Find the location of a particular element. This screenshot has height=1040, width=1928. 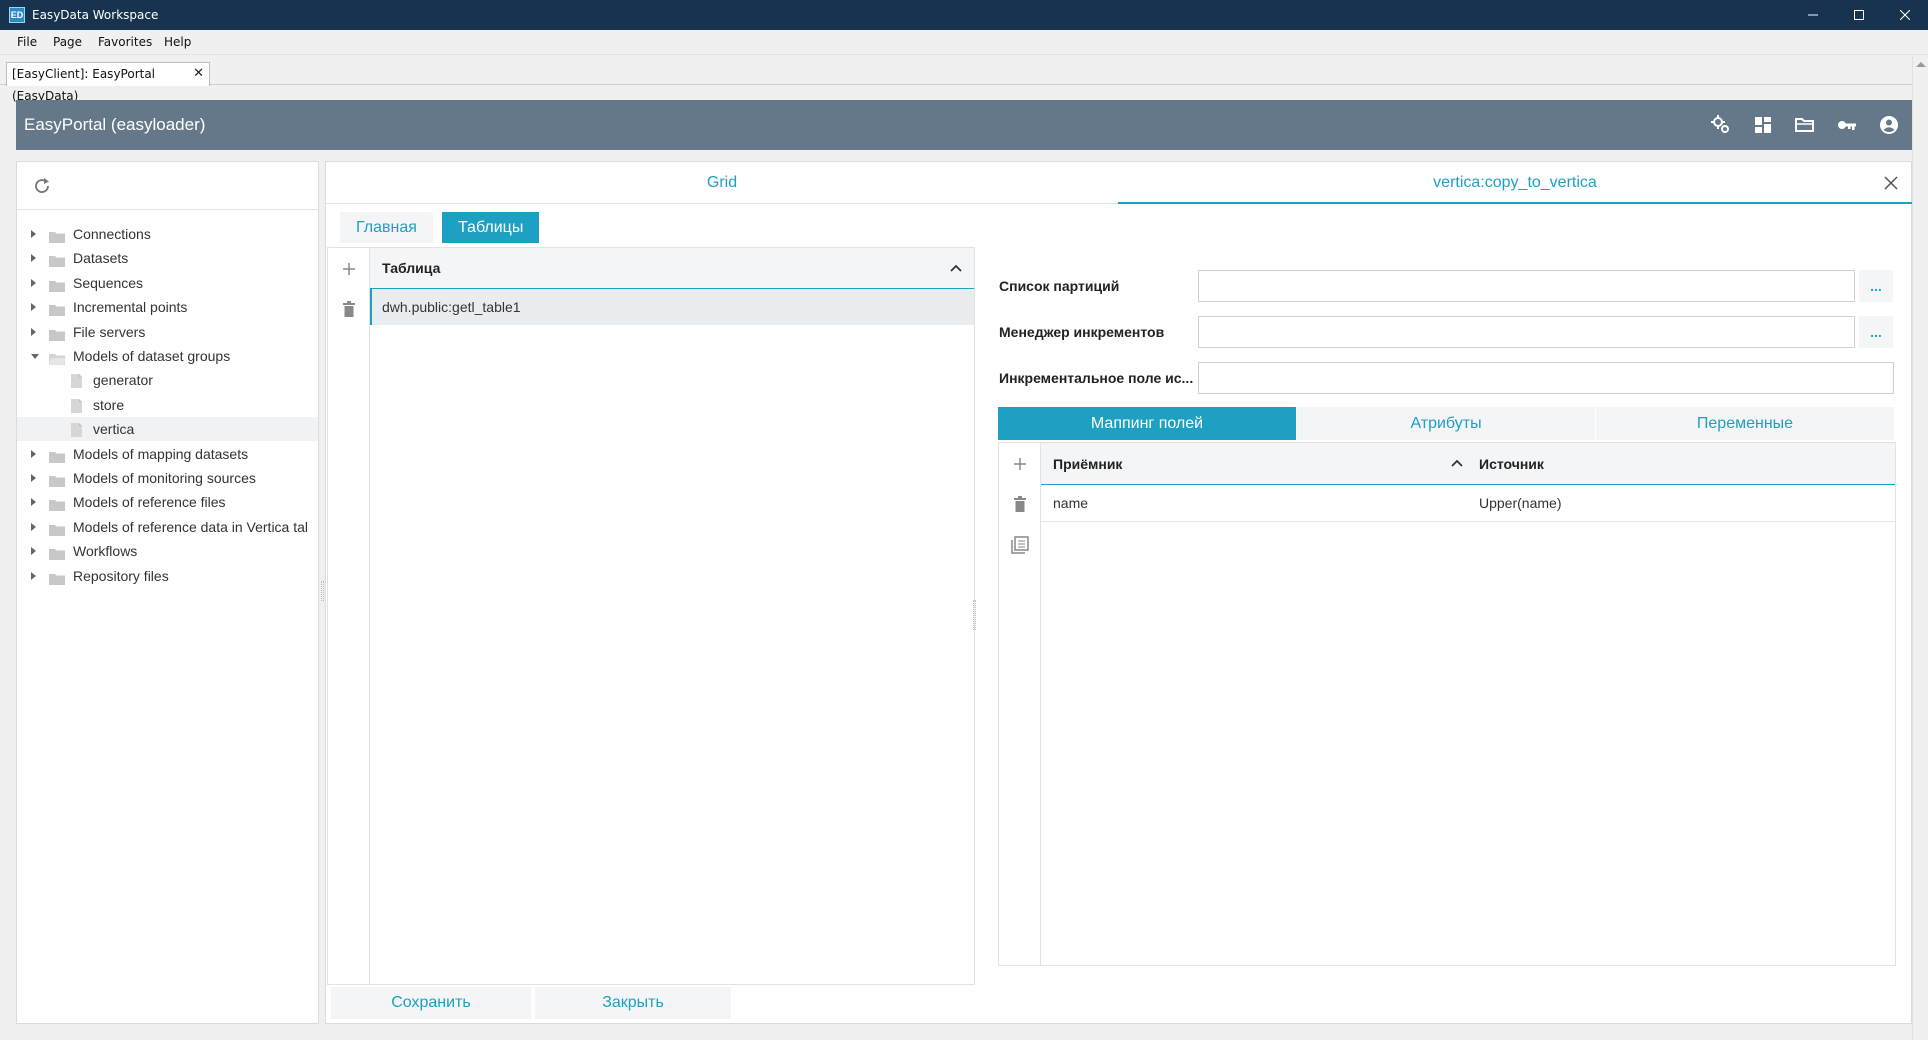

tree-item: Repository files is located at coordinates (167, 576).